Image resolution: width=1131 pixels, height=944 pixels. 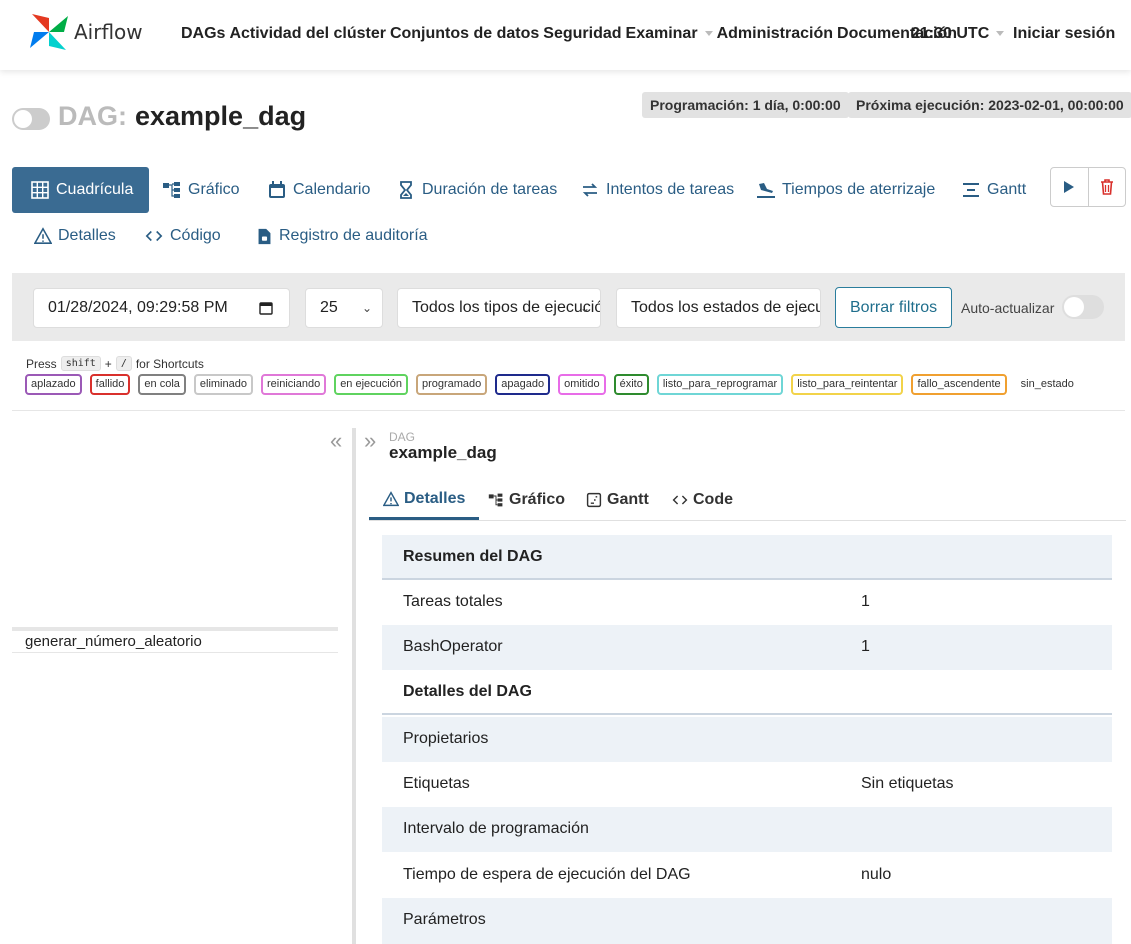 What do you see at coordinates (223, 384) in the screenshot?
I see `legend-badge: eliminado` at bounding box center [223, 384].